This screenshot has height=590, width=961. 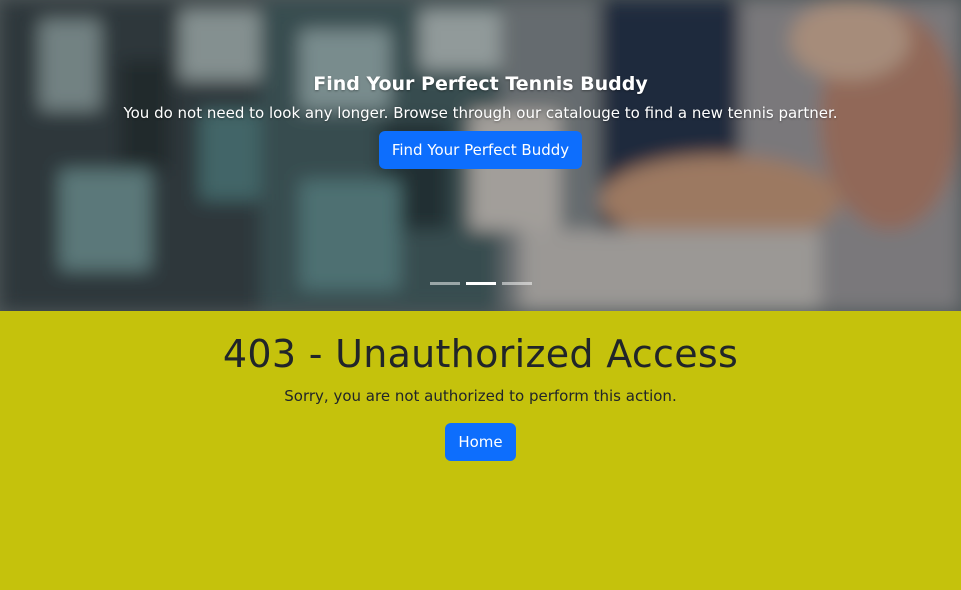 What do you see at coordinates (480, 150) in the screenshot?
I see `find-buddy-button: Find Your Perfect Buddy` at bounding box center [480, 150].